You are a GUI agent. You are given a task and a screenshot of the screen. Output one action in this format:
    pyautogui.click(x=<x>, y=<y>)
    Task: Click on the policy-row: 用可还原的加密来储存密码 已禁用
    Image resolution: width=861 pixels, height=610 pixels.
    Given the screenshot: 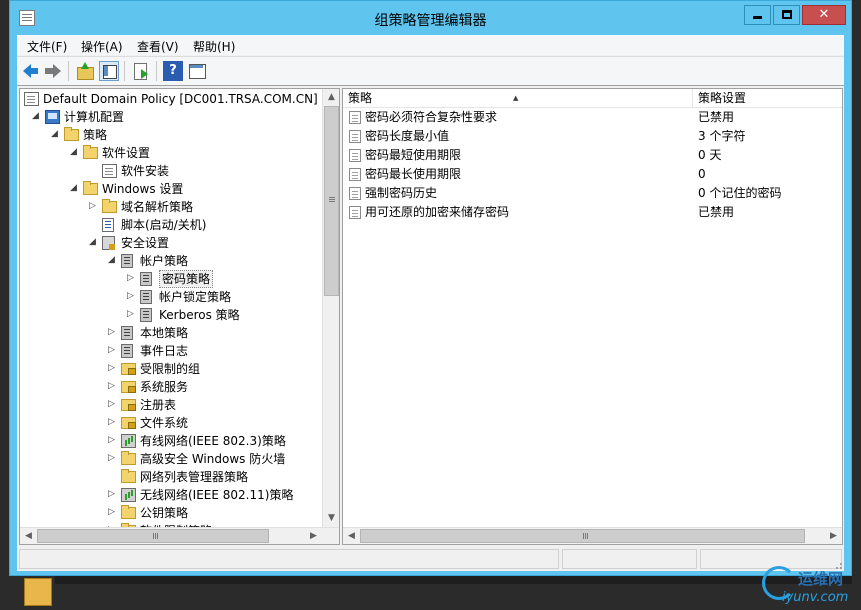 What is the action you would take?
    pyautogui.click(x=592, y=212)
    